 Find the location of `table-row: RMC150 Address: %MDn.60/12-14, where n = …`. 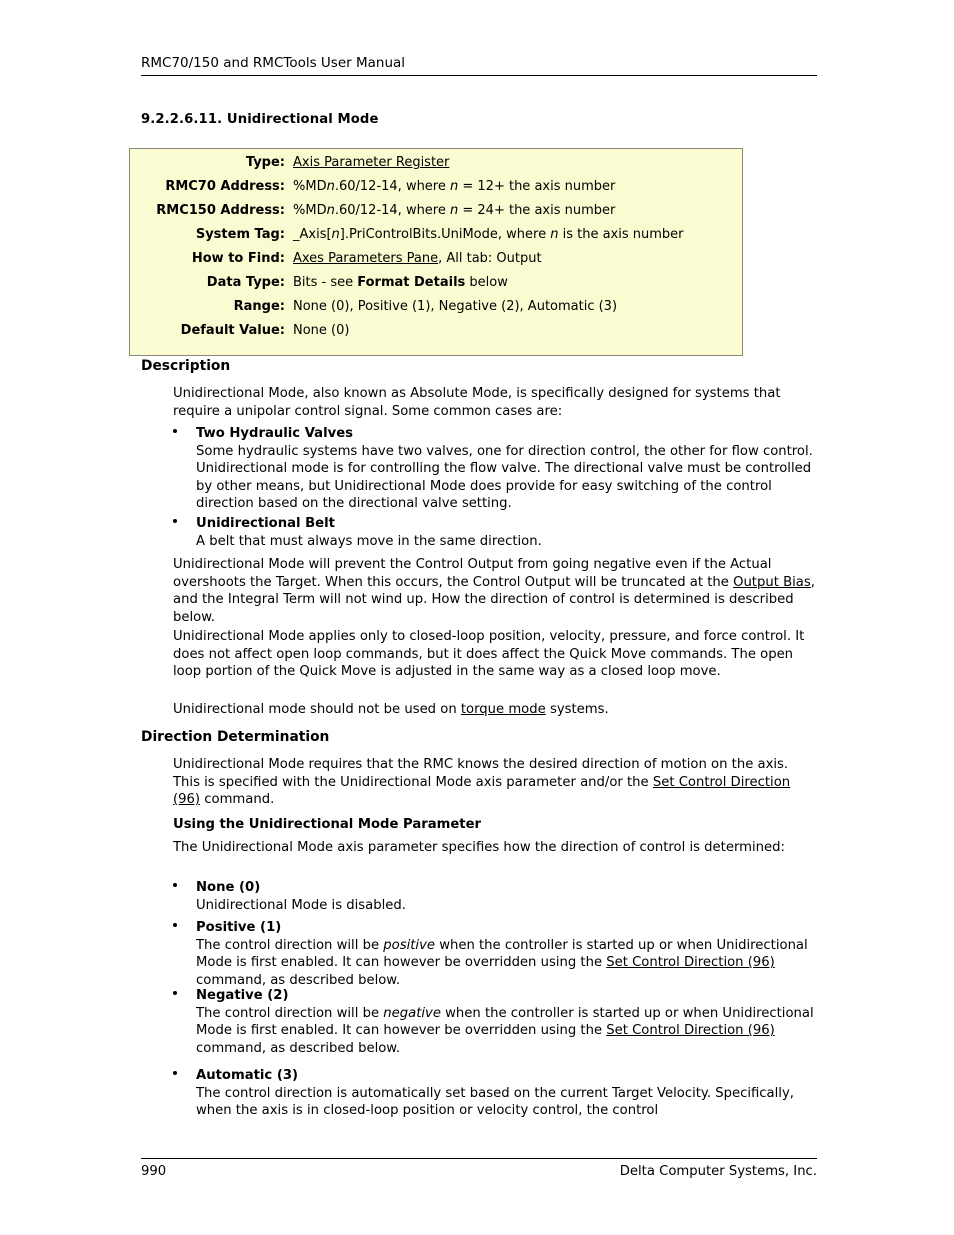

table-row: RMC150 Address: %MDn.60/12-14, where n = … is located at coordinates (436, 215).